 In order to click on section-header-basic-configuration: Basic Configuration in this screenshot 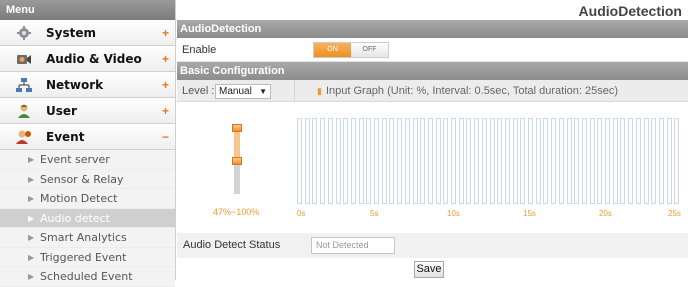, I will do `click(432, 71)`.